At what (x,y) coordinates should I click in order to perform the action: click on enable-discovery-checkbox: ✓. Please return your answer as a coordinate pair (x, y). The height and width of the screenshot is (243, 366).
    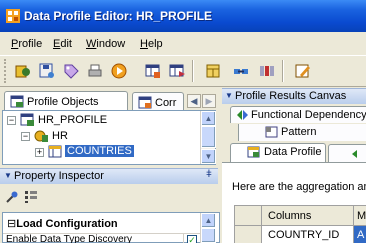
    Looking at the image, I should click on (192, 239).